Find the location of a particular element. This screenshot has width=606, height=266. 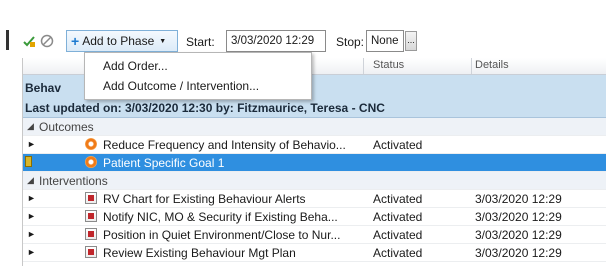

section-row-interventions: ◢ Interventions is located at coordinates (314, 181).